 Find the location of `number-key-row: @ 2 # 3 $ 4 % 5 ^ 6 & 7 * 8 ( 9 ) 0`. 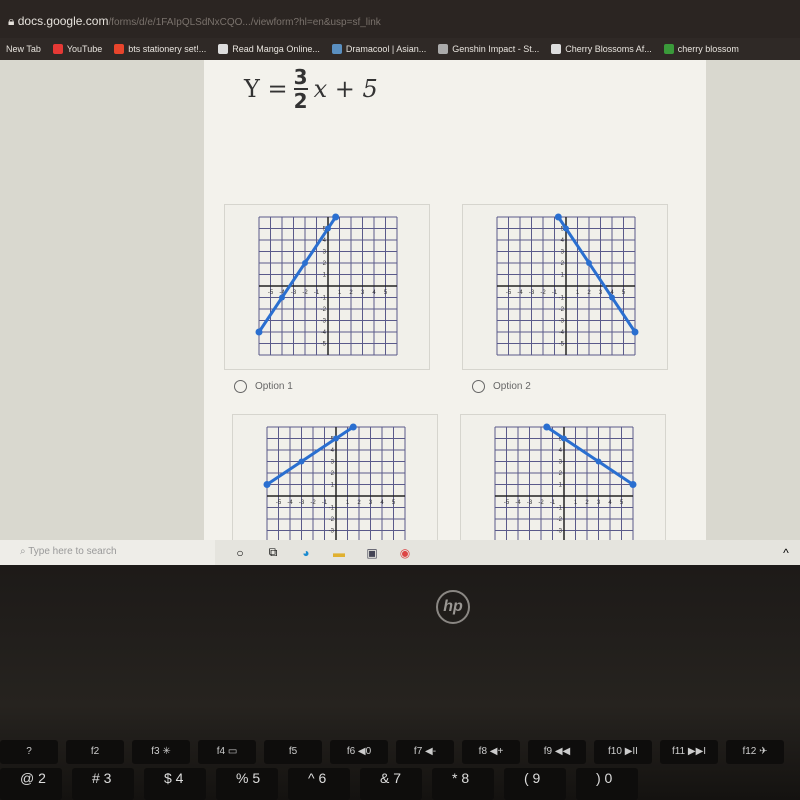

number-key-row: @ 2 # 3 $ 4 % 5 ^ 6 & 7 * 8 ( 9 ) 0 is located at coordinates (400, 784).